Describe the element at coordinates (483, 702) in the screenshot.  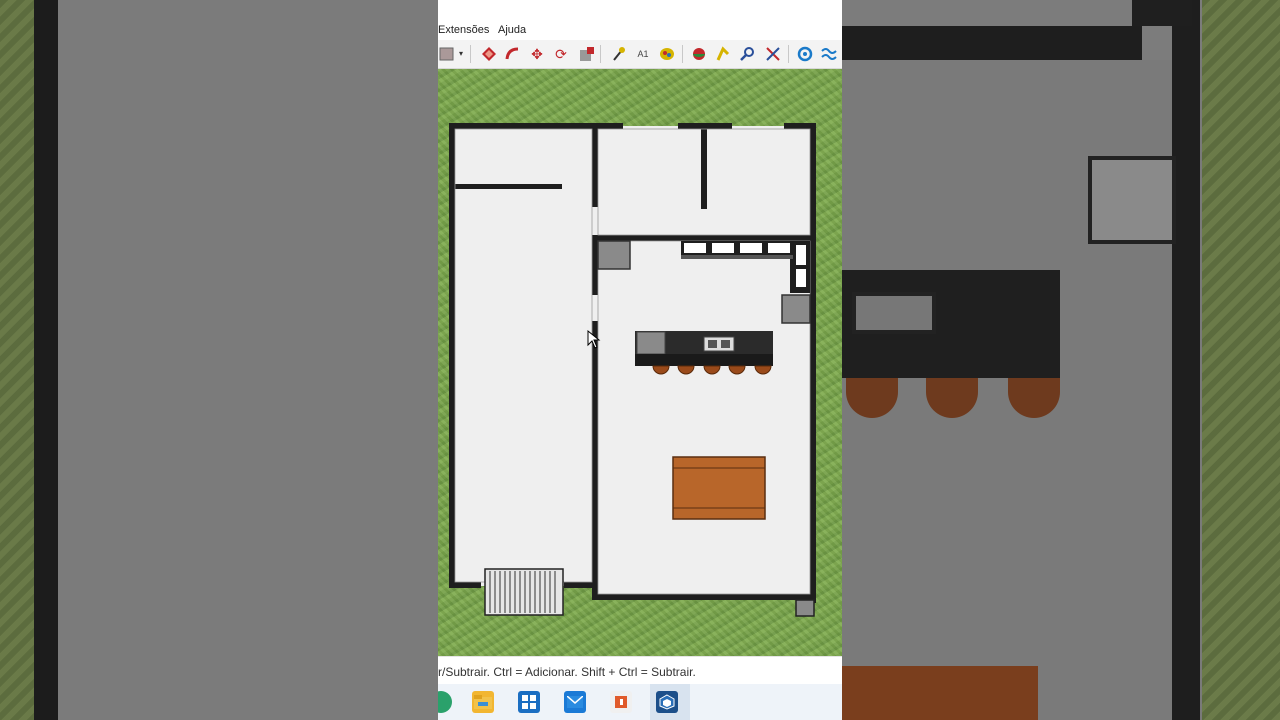
I see `file-explorer-icon` at that location.